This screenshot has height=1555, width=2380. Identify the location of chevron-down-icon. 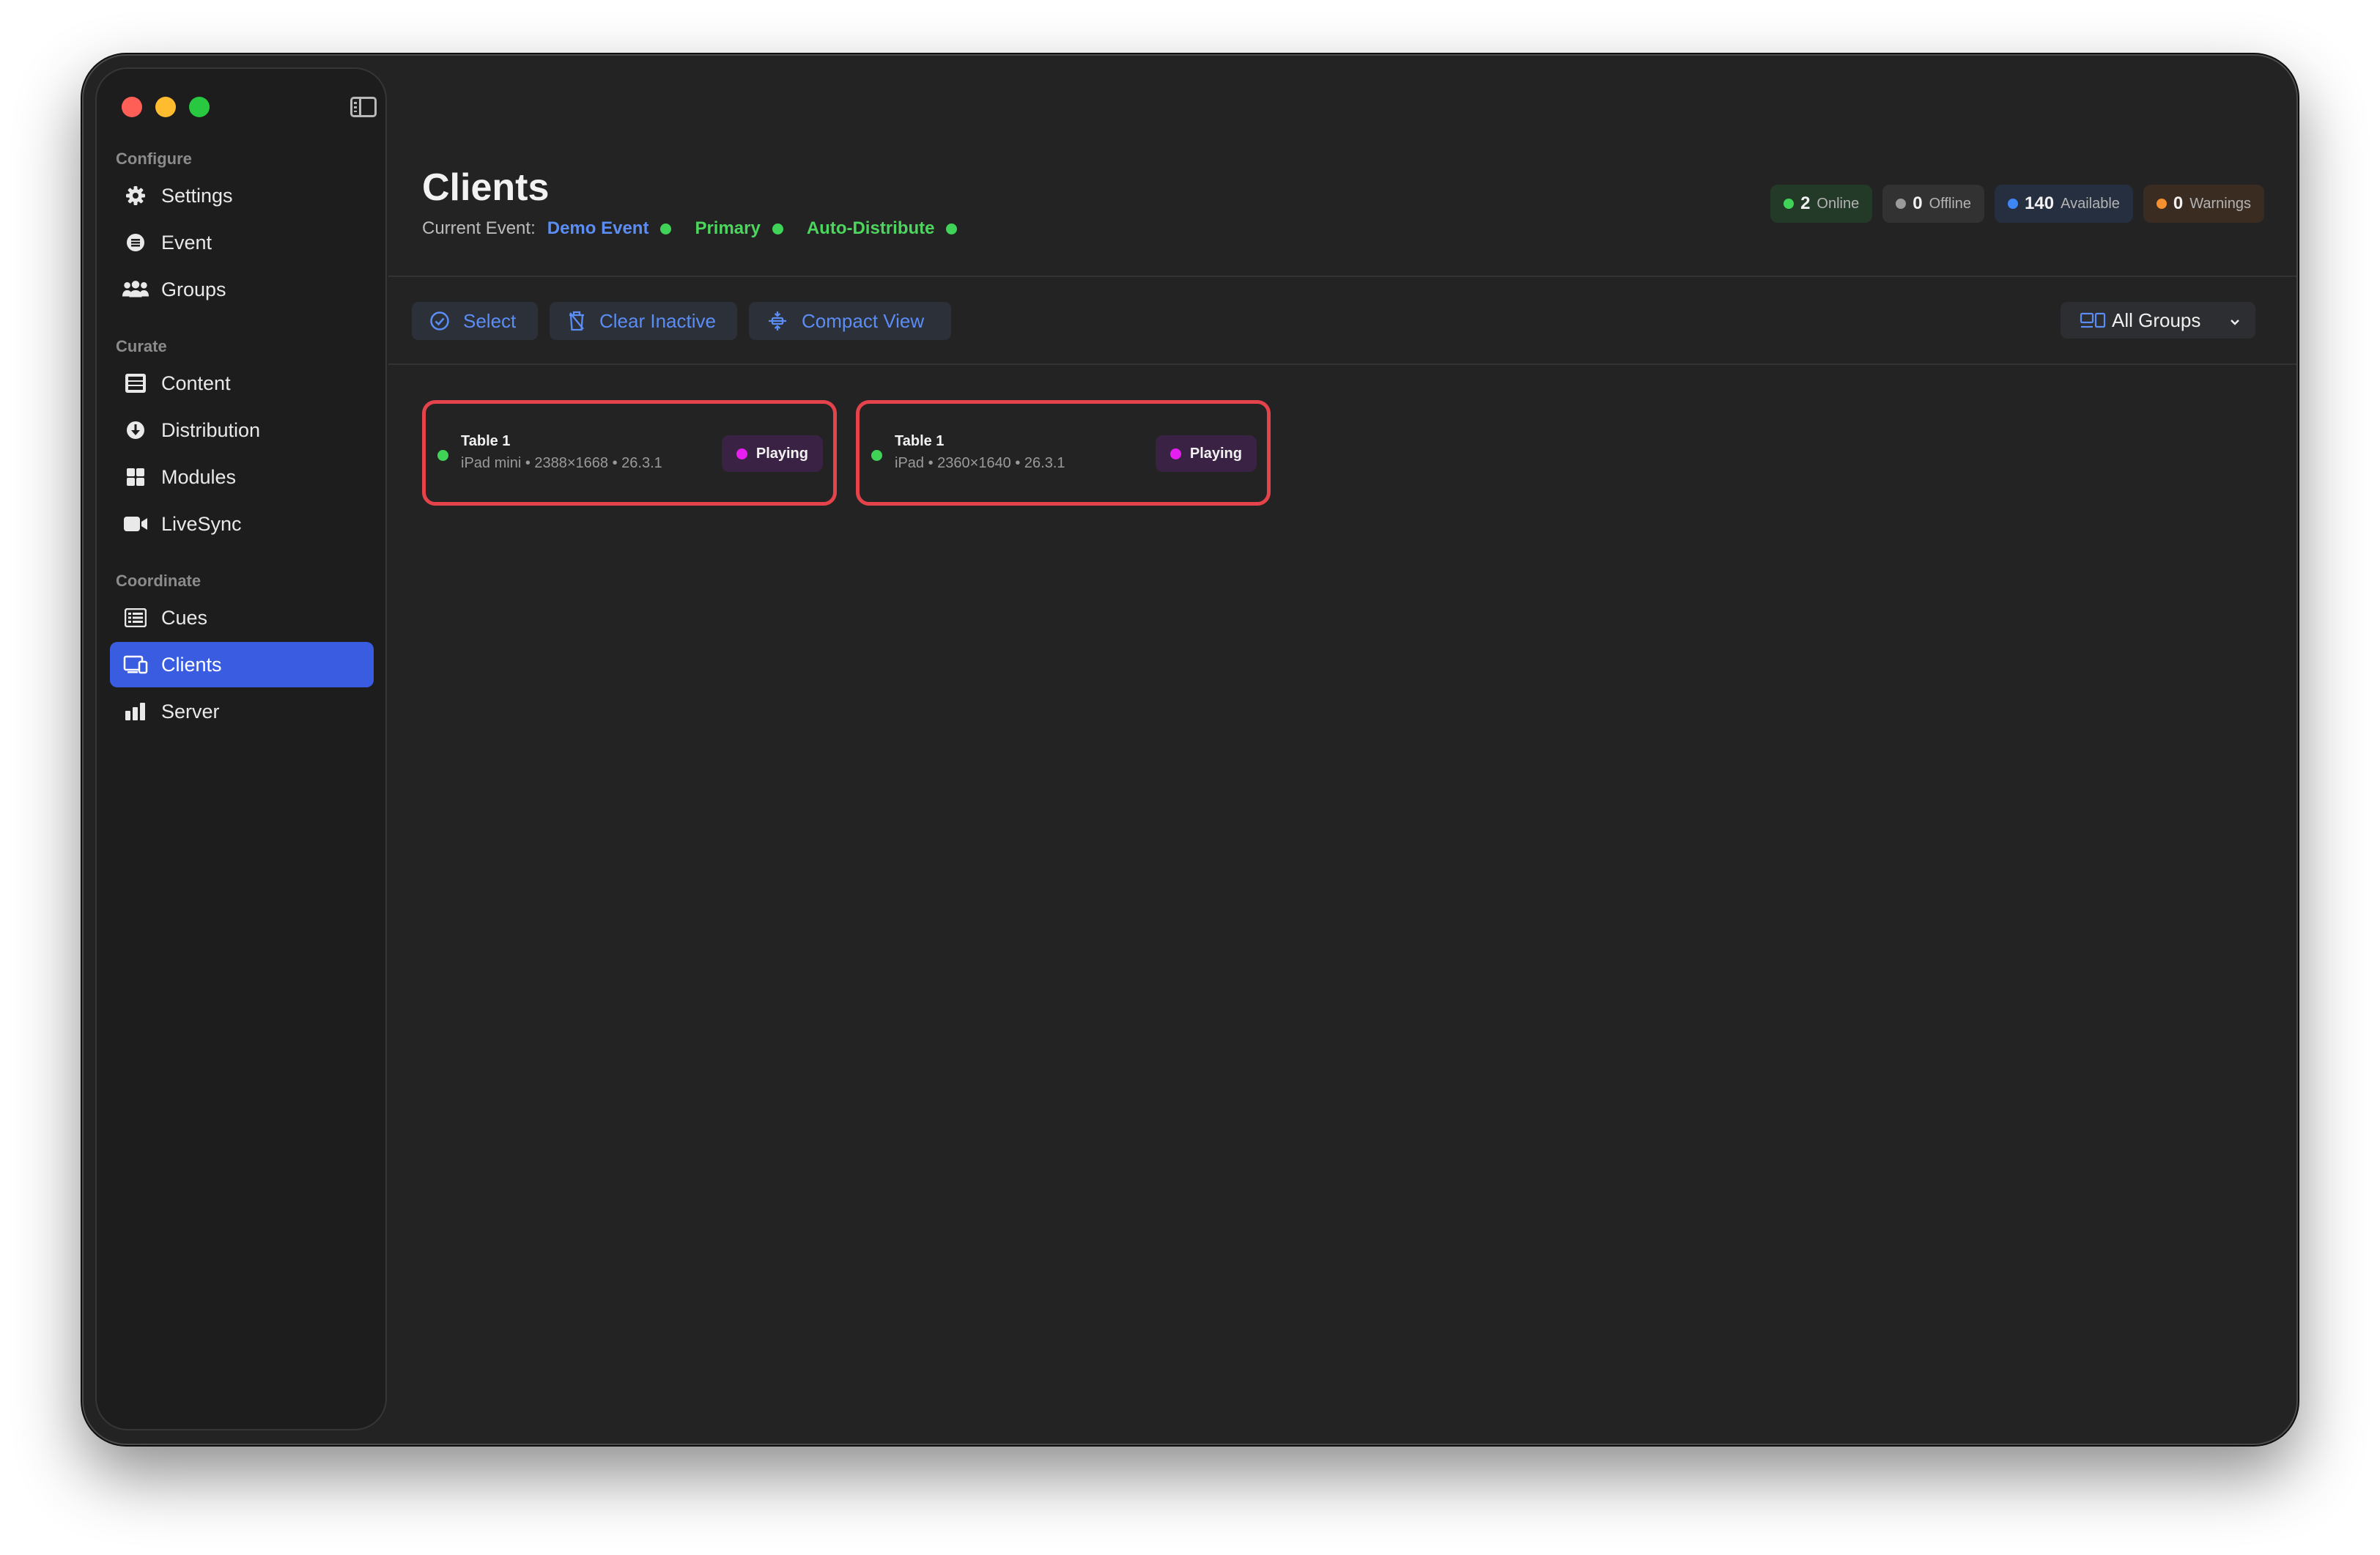
(2235, 324).